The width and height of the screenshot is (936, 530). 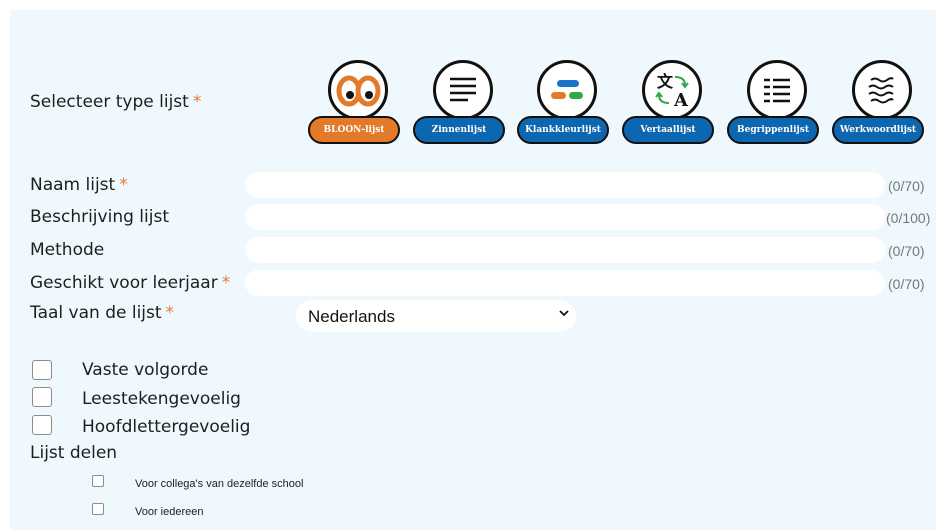 What do you see at coordinates (565, 185) in the screenshot?
I see `naam-input` at bounding box center [565, 185].